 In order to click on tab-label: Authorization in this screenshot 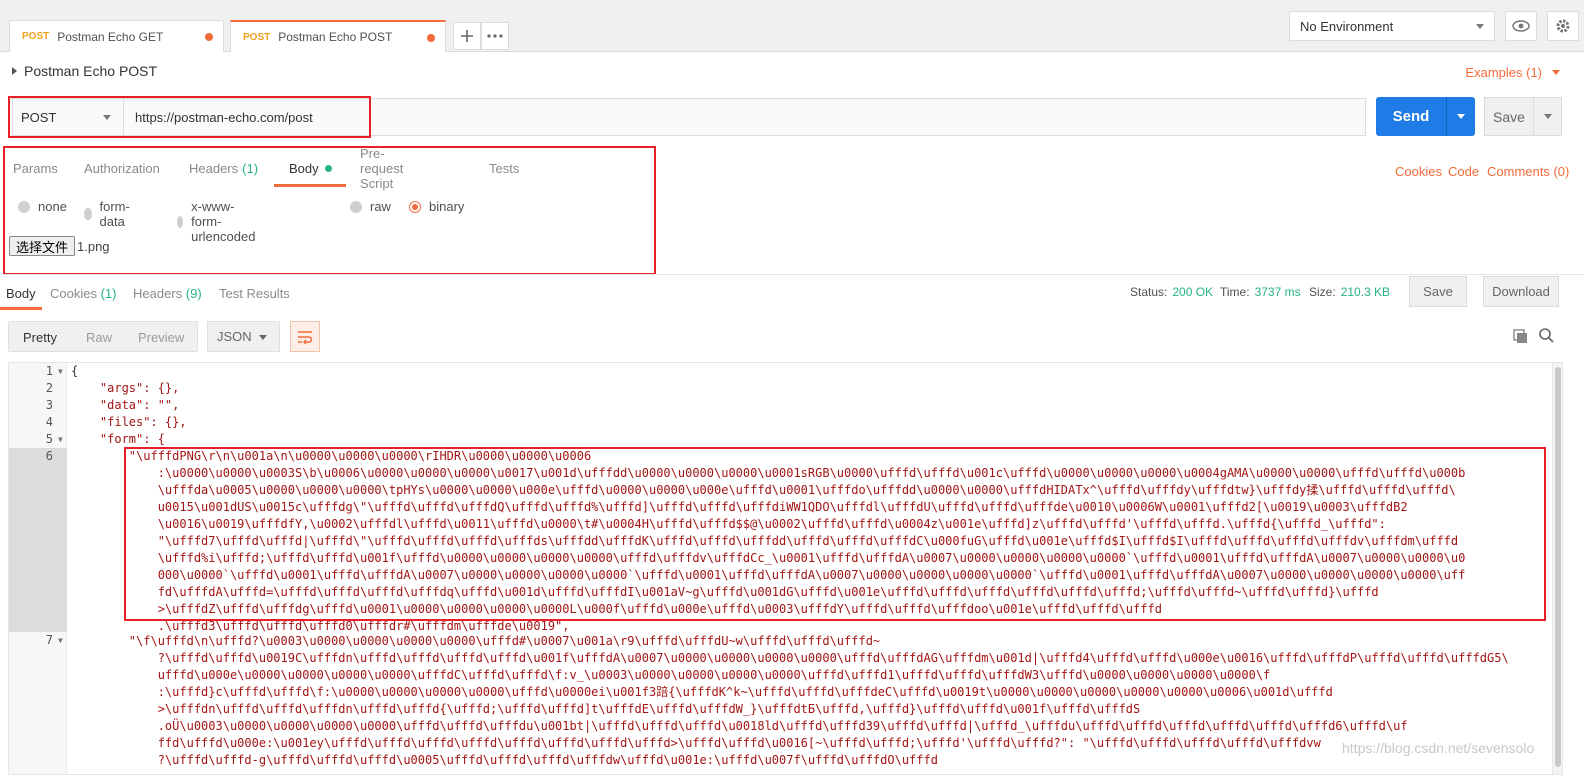, I will do `click(122, 168)`.